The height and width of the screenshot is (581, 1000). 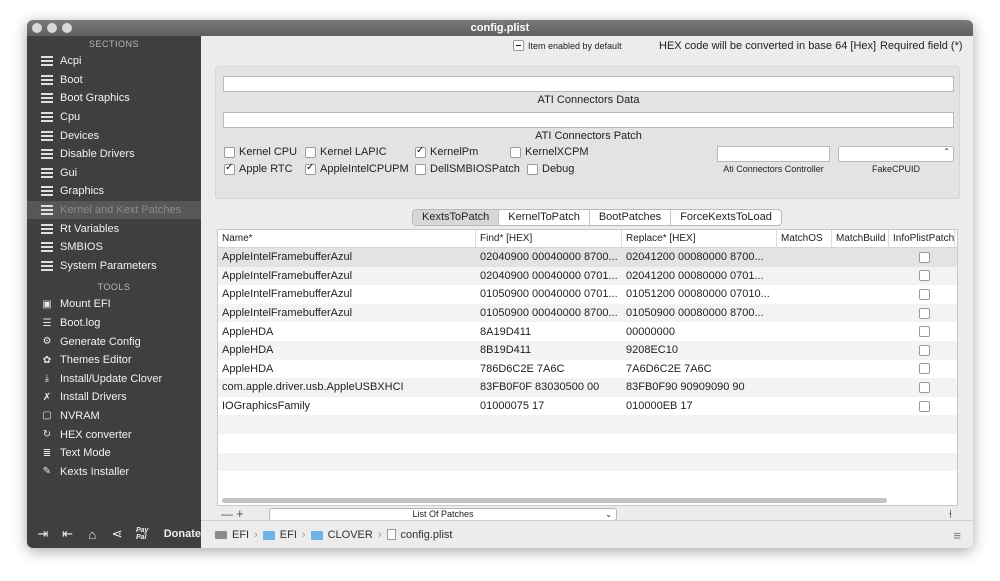 What do you see at coordinates (114, 191) in the screenshot?
I see `sidebar-item-graphics: Graphics` at bounding box center [114, 191].